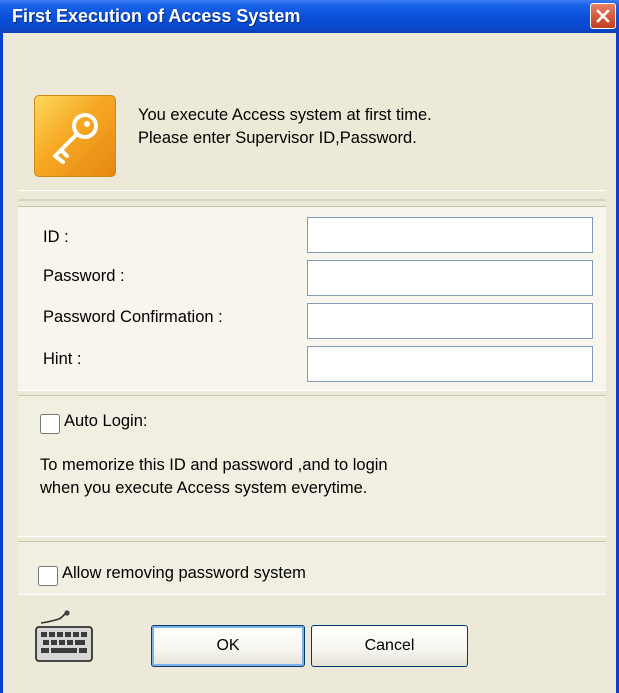  I want to click on id-input, so click(450, 235).